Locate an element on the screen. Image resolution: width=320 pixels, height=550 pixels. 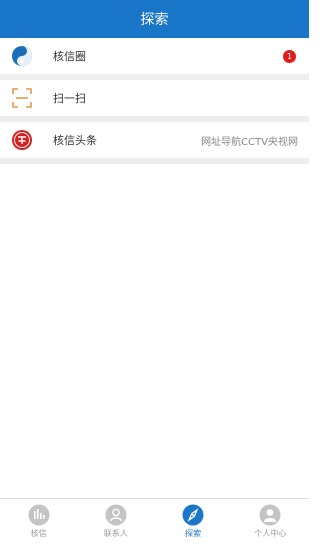
menu-item-scan: 扫一扫 is located at coordinates (154, 98).